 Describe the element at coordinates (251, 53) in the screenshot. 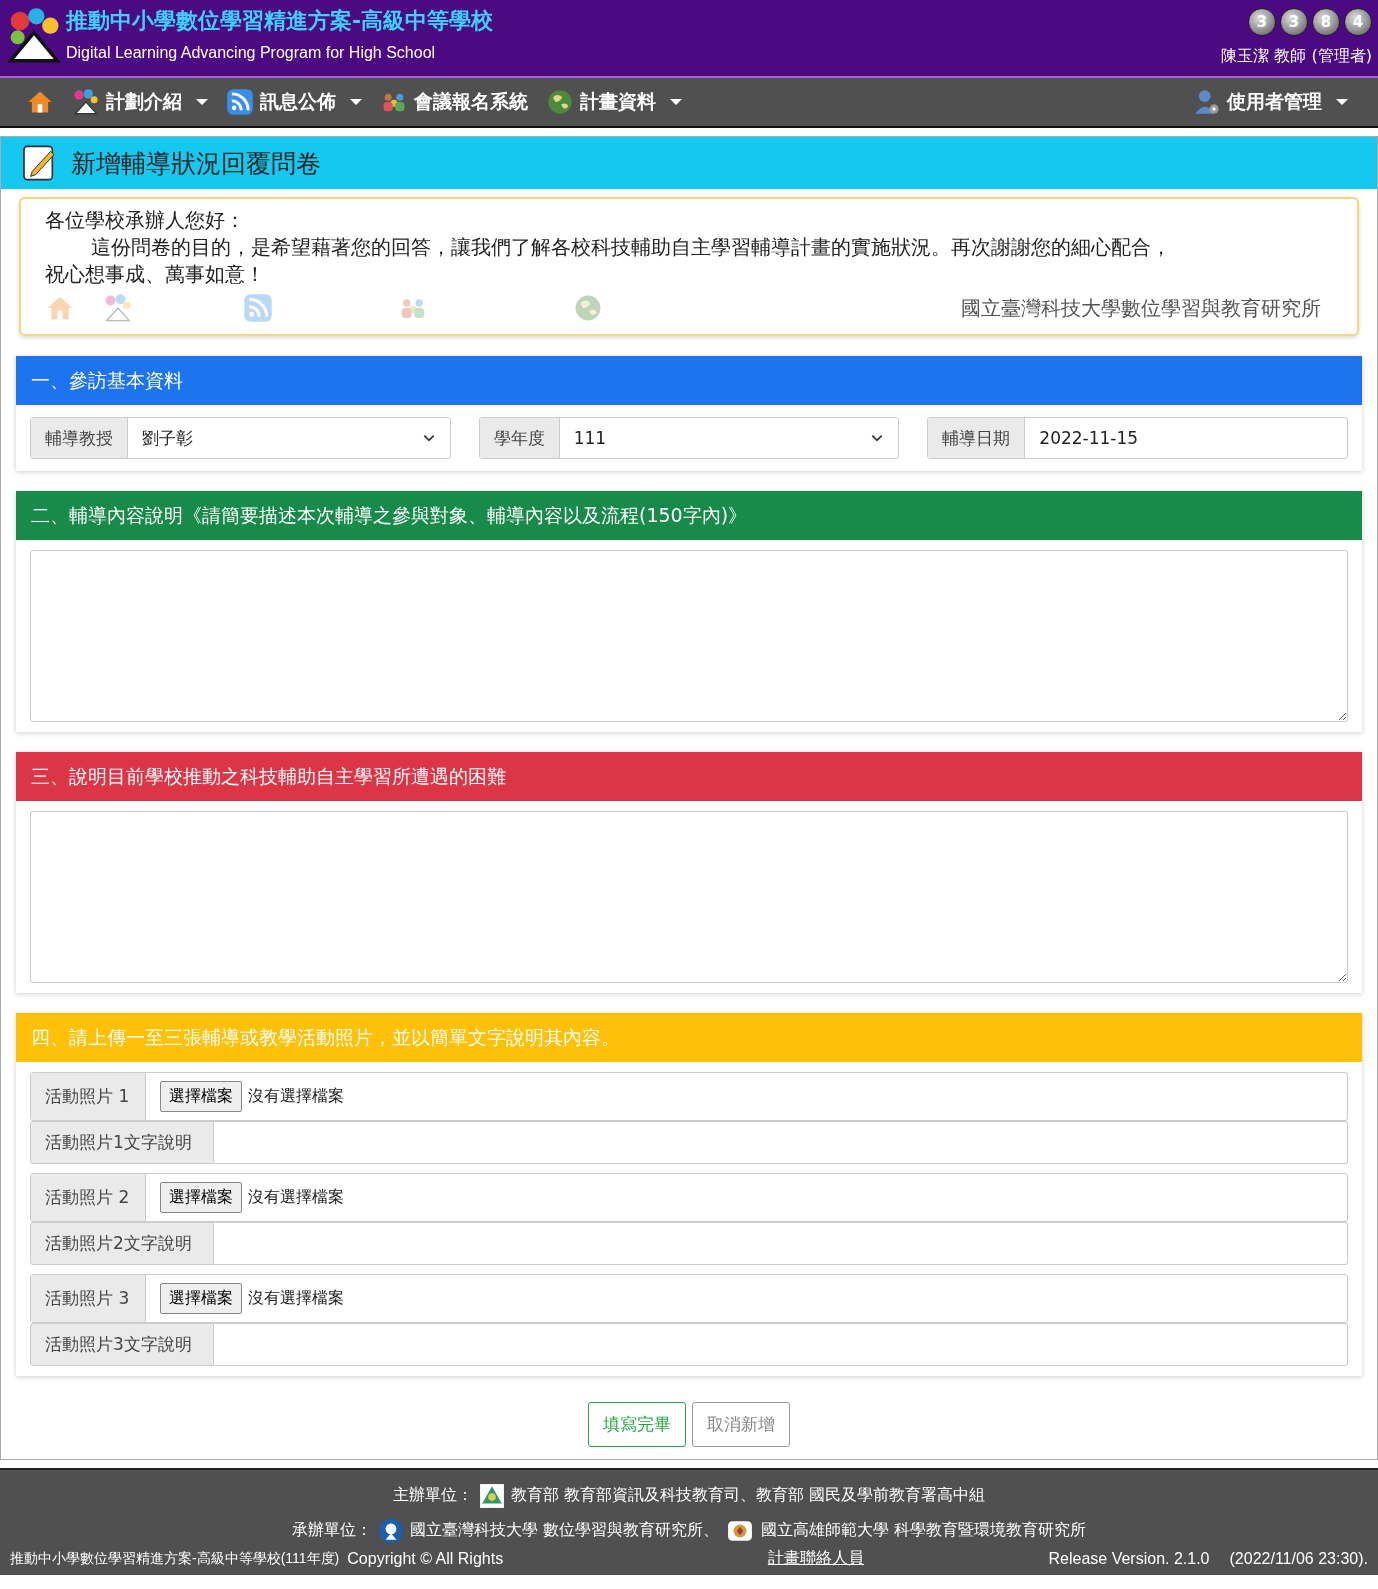

I see `site-subtitle: Digital Learning Advancing Program for High School` at that location.